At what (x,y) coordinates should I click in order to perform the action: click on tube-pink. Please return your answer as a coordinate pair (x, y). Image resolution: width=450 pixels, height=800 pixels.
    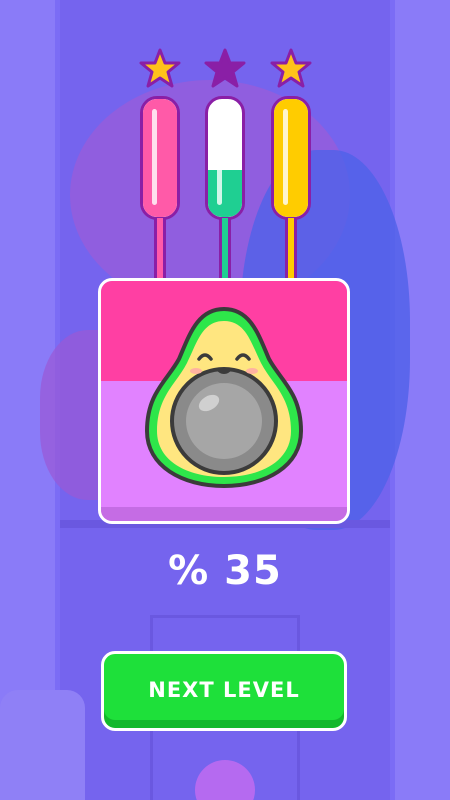
    Looking at the image, I should click on (160, 190).